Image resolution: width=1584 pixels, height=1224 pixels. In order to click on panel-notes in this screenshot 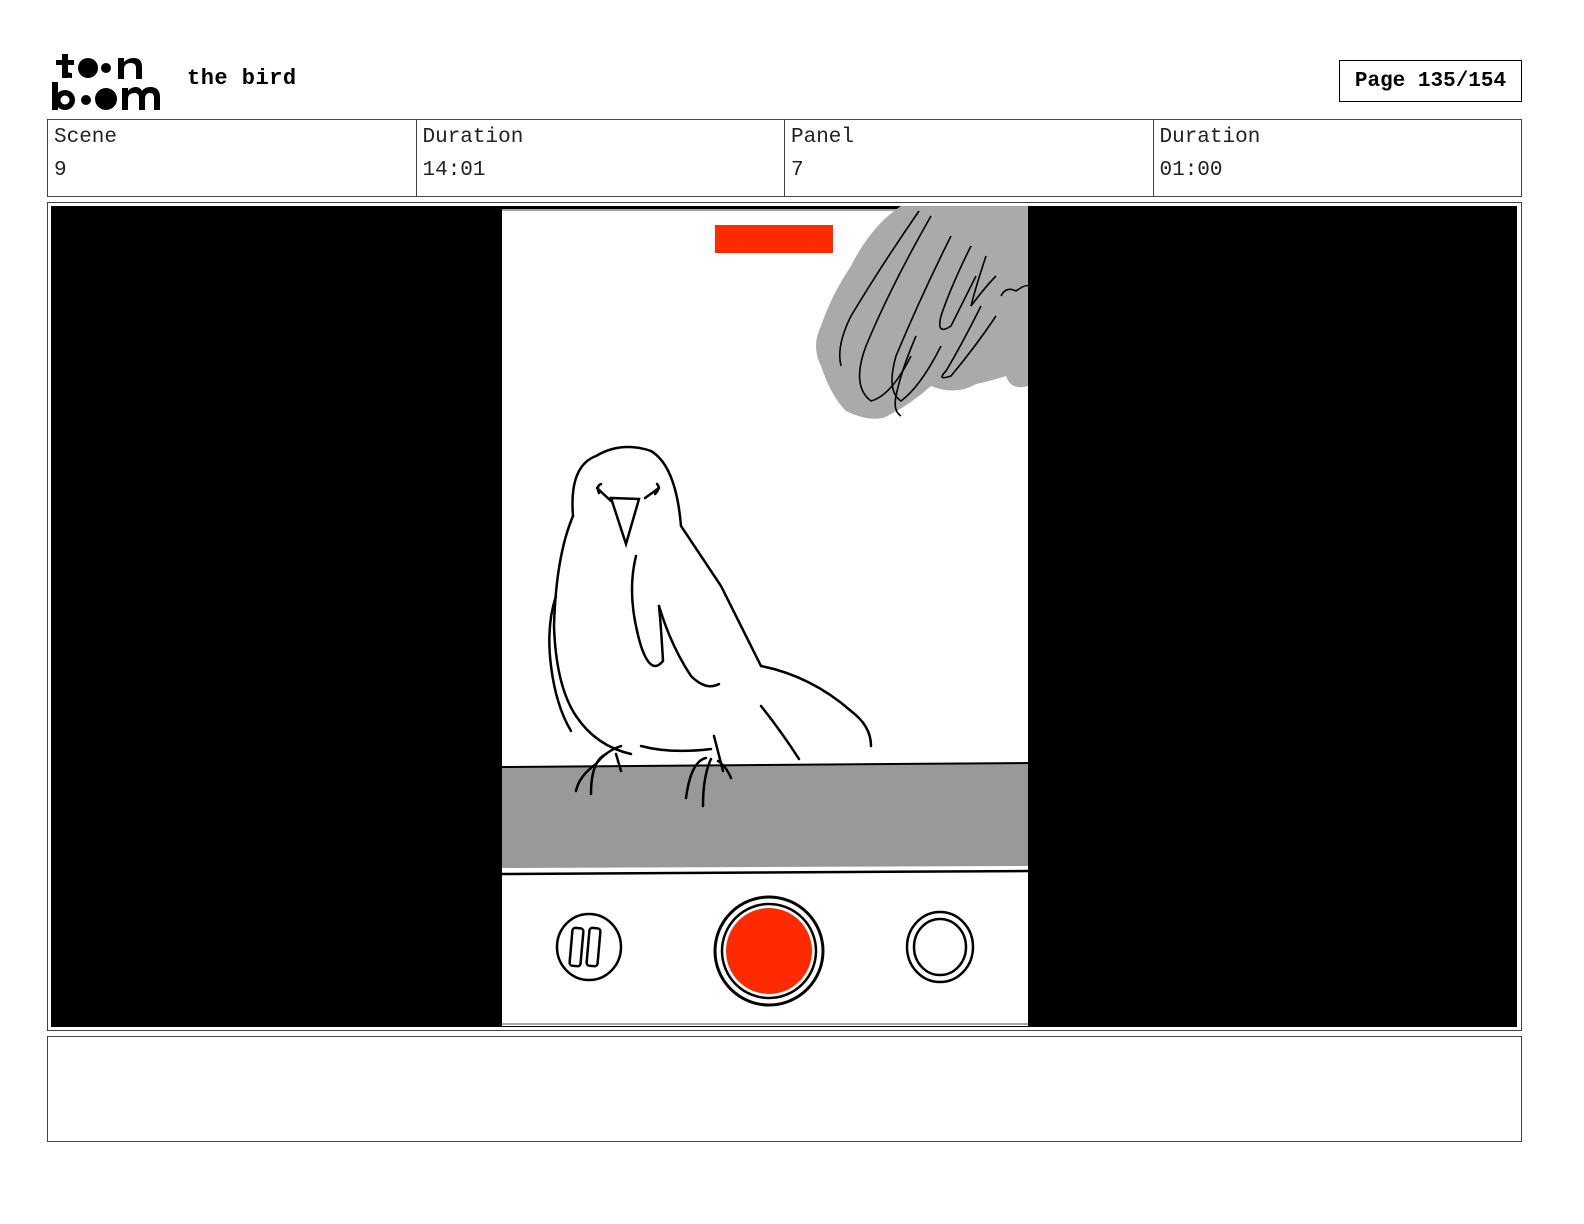, I will do `click(784, 1089)`.